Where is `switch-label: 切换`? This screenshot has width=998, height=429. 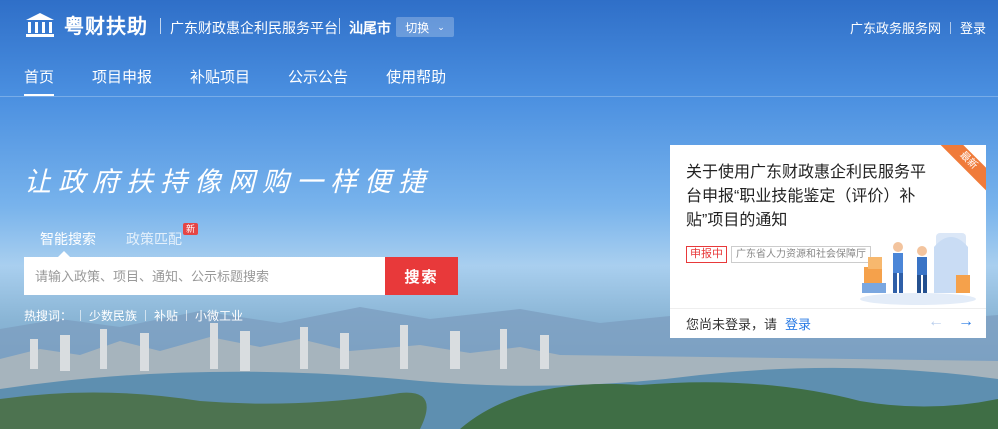 switch-label: 切换 is located at coordinates (417, 27).